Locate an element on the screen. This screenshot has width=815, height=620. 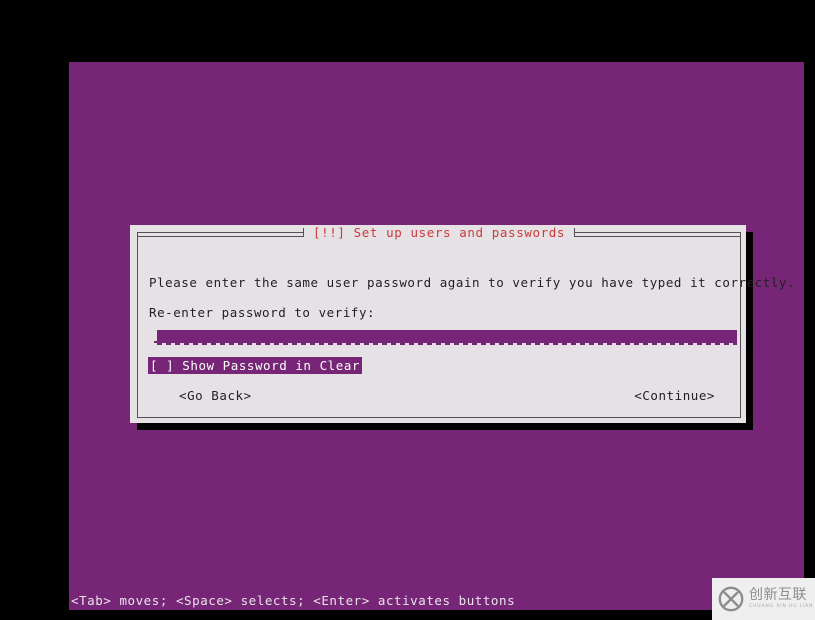
title-rule-right is located at coordinates (657, 232).